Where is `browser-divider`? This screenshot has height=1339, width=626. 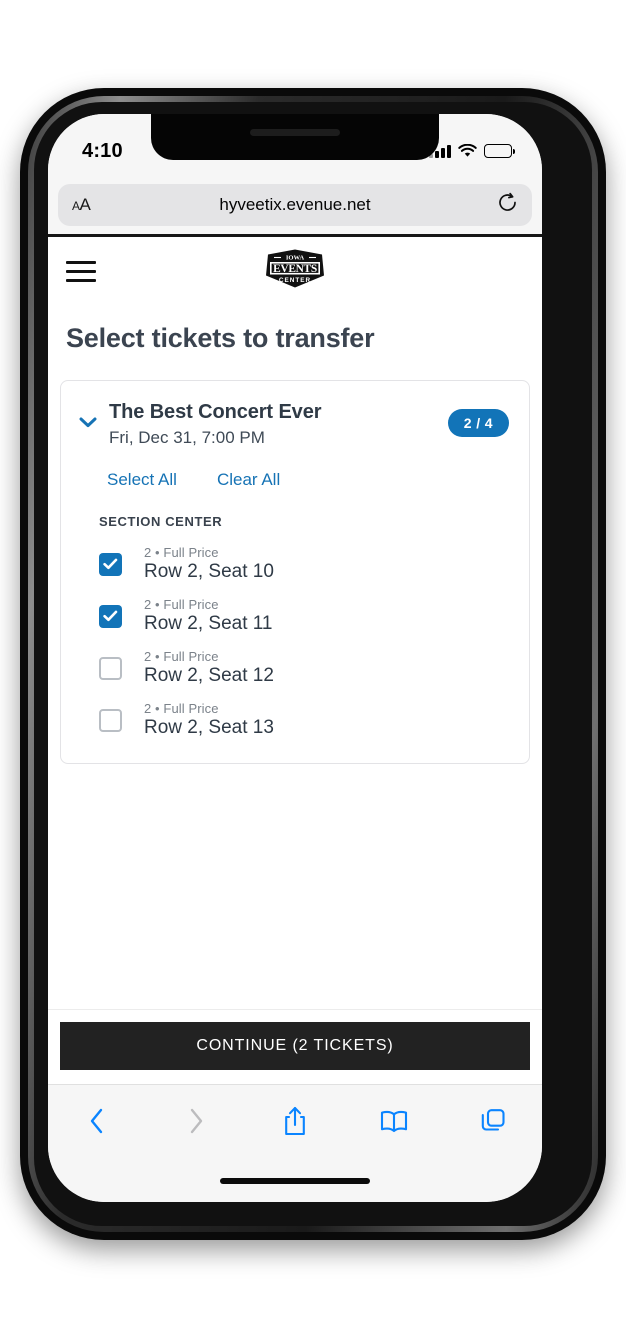
browser-divider is located at coordinates (295, 235).